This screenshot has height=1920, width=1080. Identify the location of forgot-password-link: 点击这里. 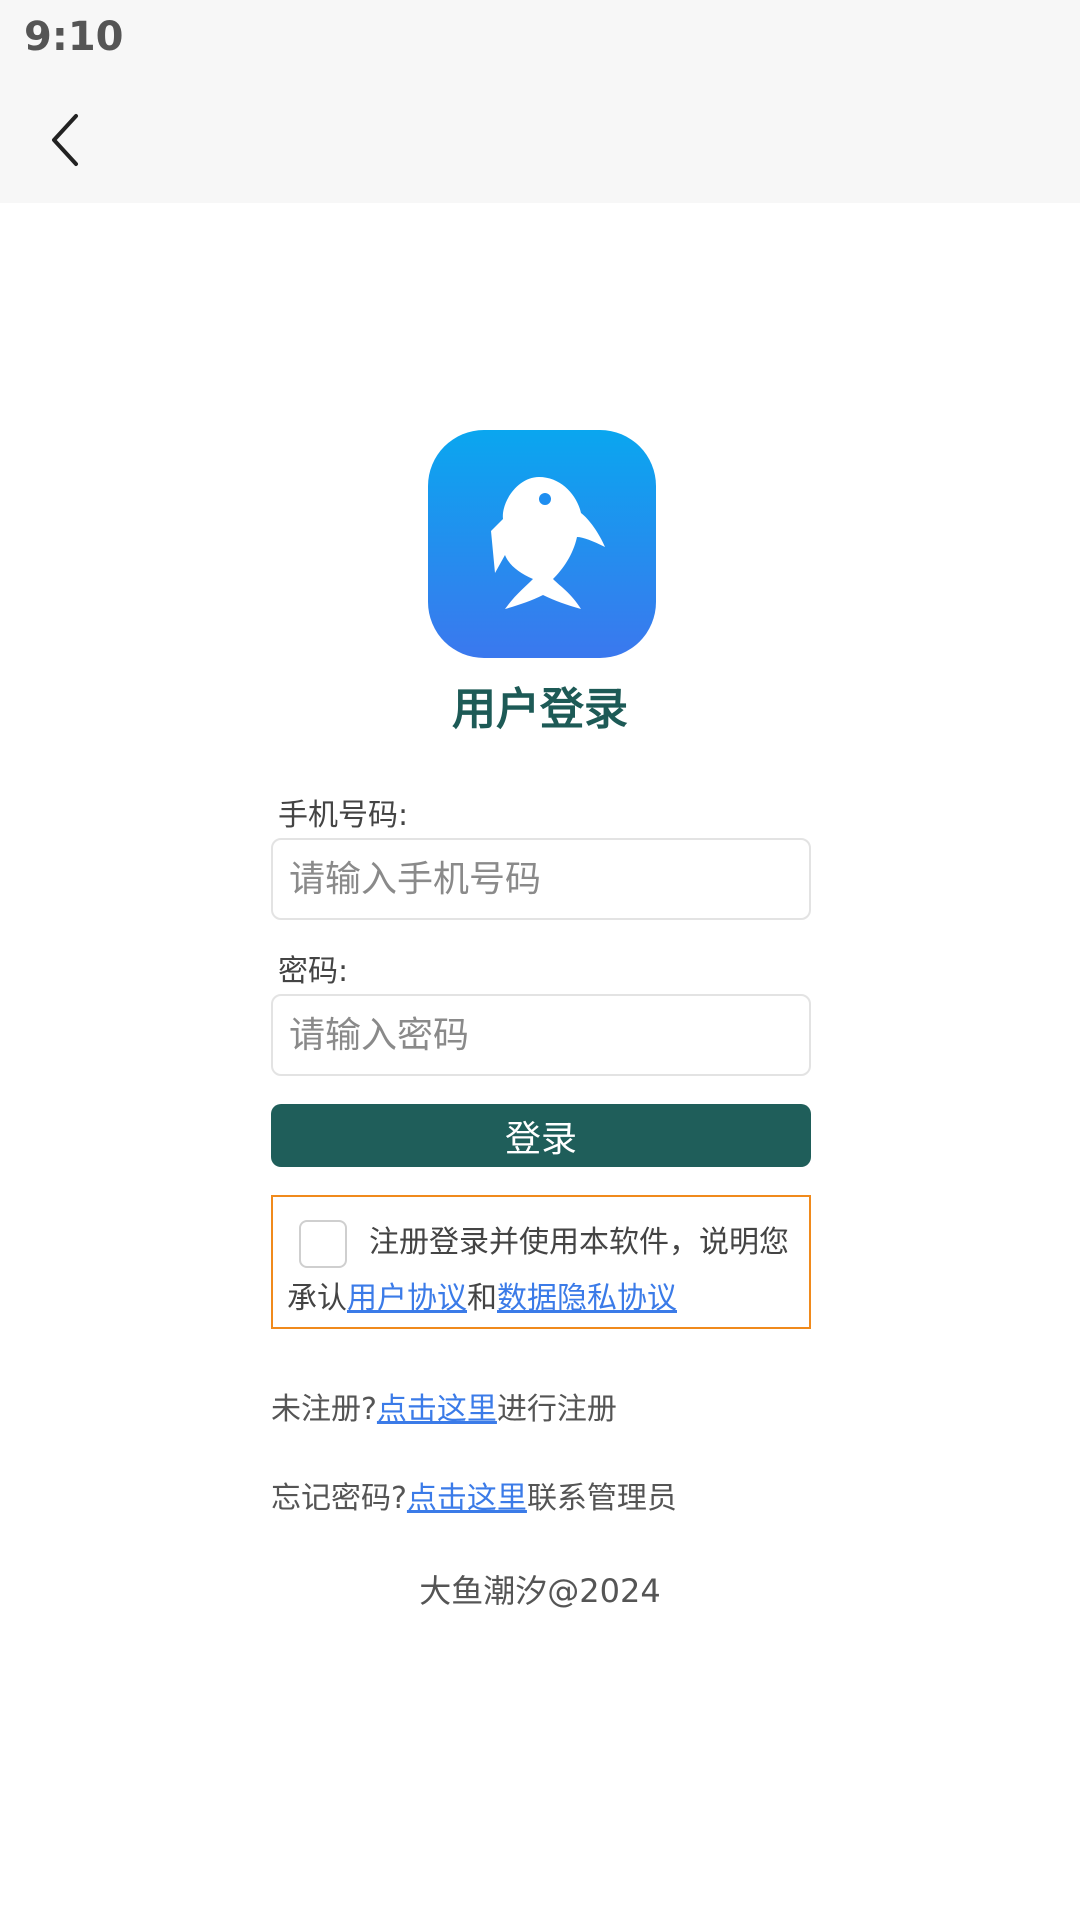
(467, 1498).